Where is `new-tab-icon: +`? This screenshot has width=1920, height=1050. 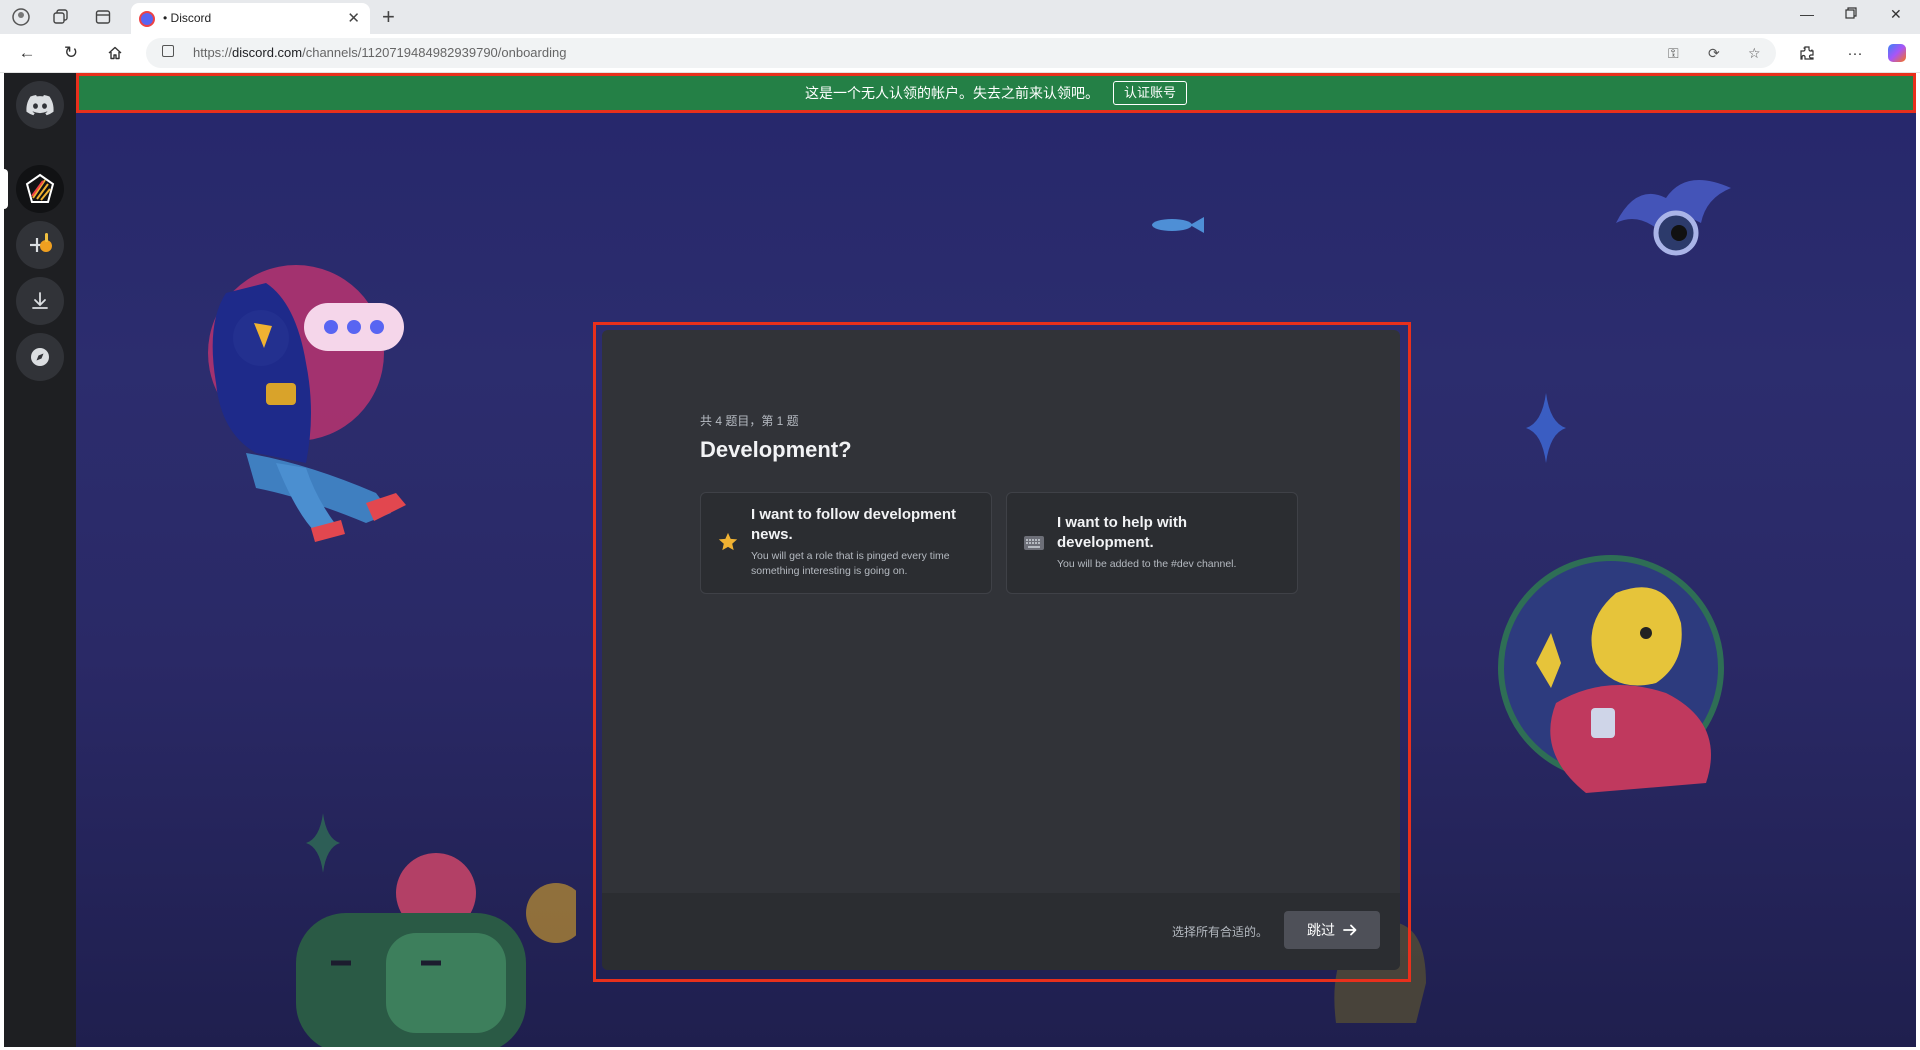
new-tab-icon: + is located at coordinates (388, 17).